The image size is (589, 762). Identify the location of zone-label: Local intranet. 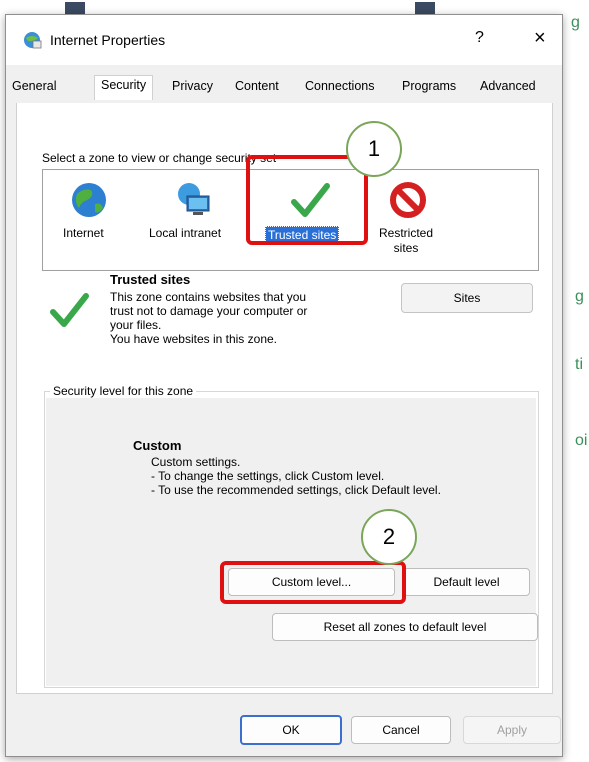
(185, 233).